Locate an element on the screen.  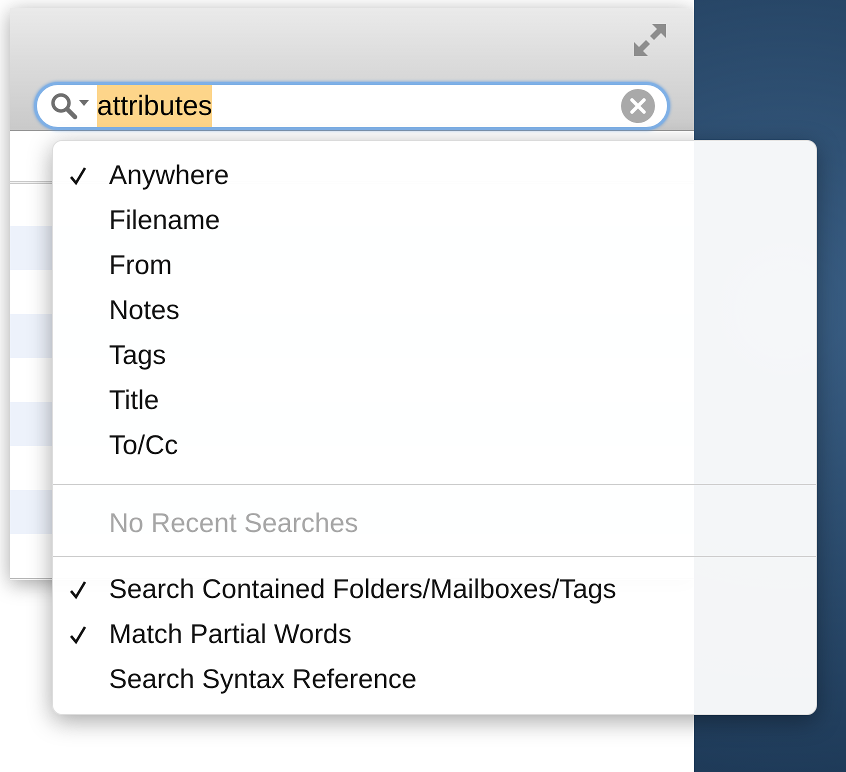
menu-item: Tags is located at coordinates (434, 355).